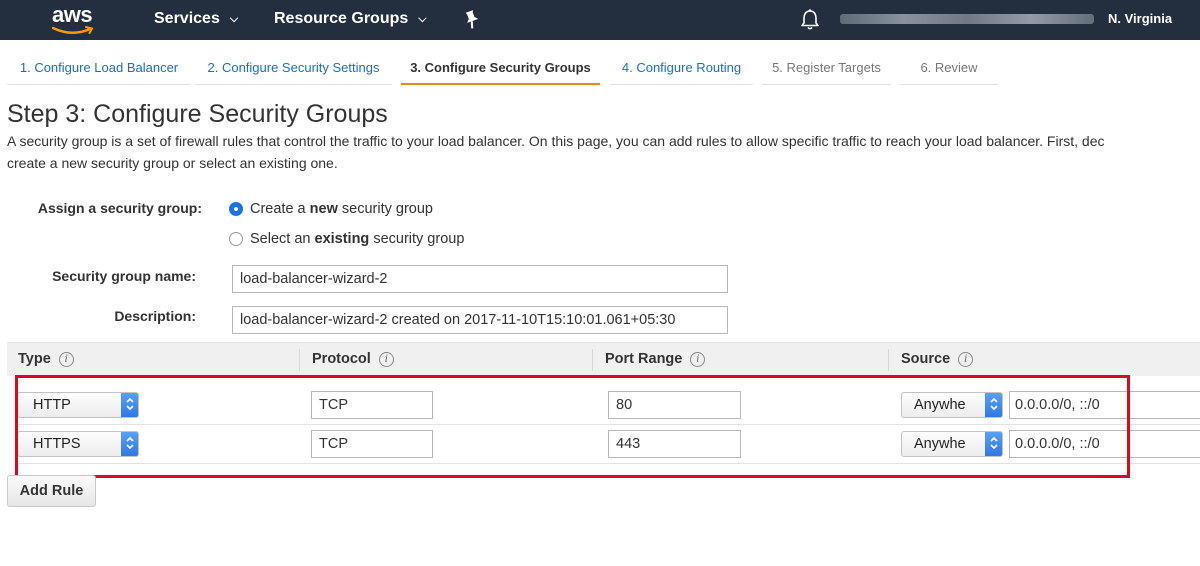 The width and height of the screenshot is (1200, 566). Describe the element at coordinates (73, 30) in the screenshot. I see `aws-smile-icon` at that location.